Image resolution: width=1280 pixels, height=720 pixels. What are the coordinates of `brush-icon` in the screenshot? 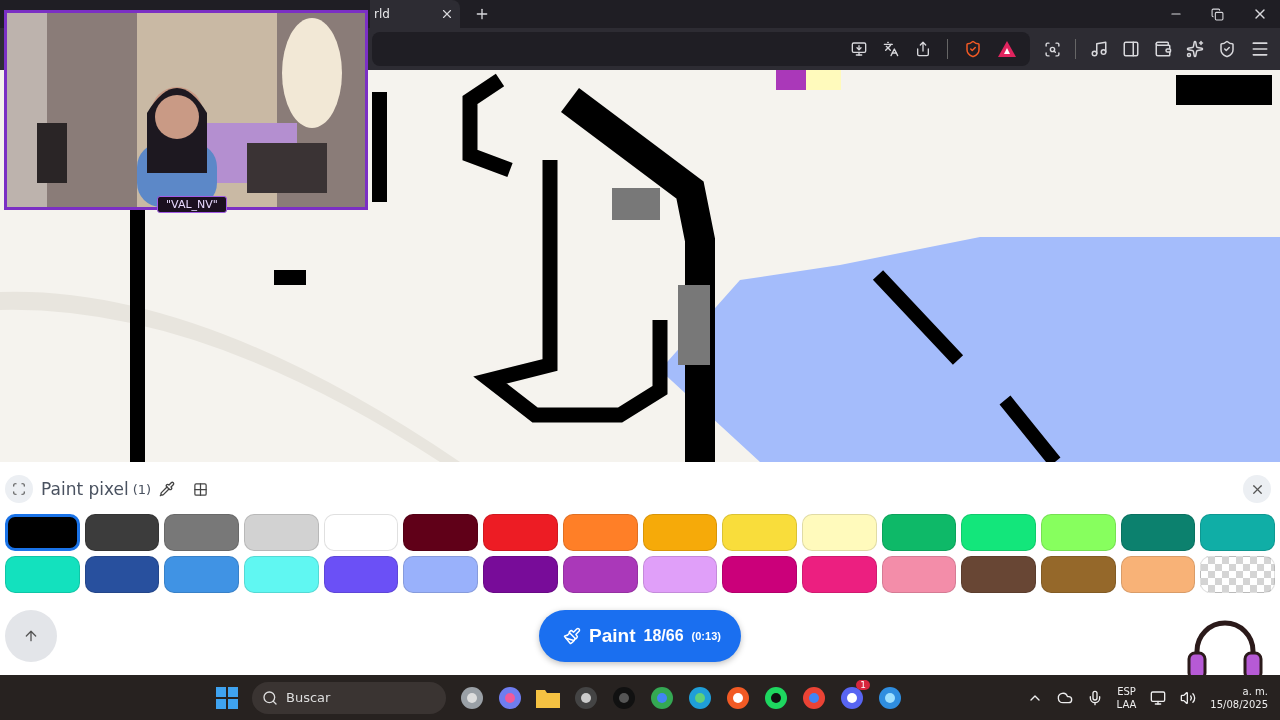 It's located at (572, 636).